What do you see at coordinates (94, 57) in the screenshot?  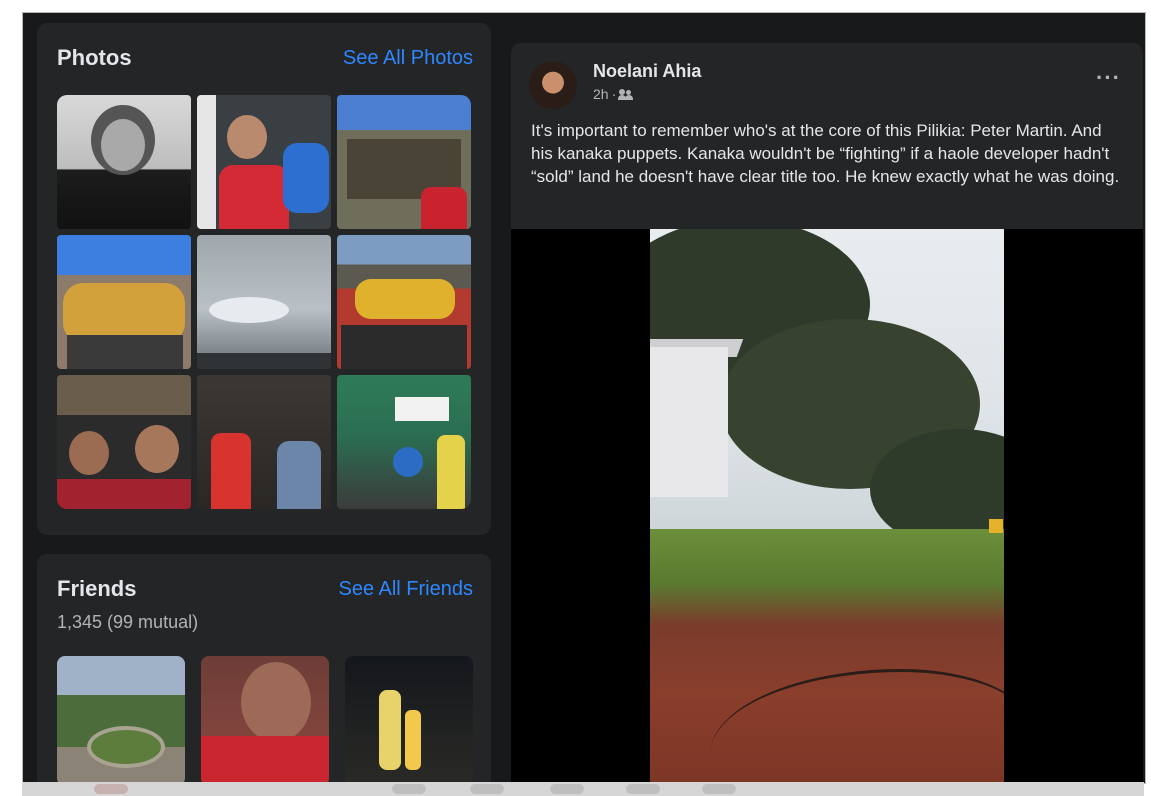 I see `photos-title: Photos` at bounding box center [94, 57].